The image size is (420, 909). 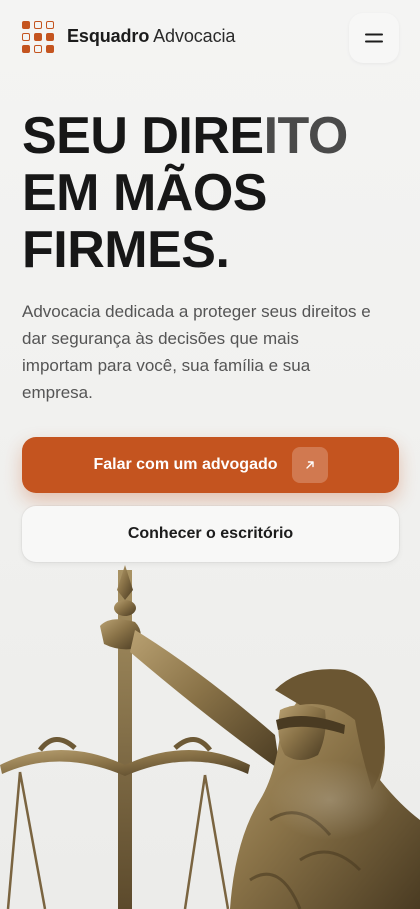 I want to click on site-header: Esquadro Advocacia, so click(x=210, y=38).